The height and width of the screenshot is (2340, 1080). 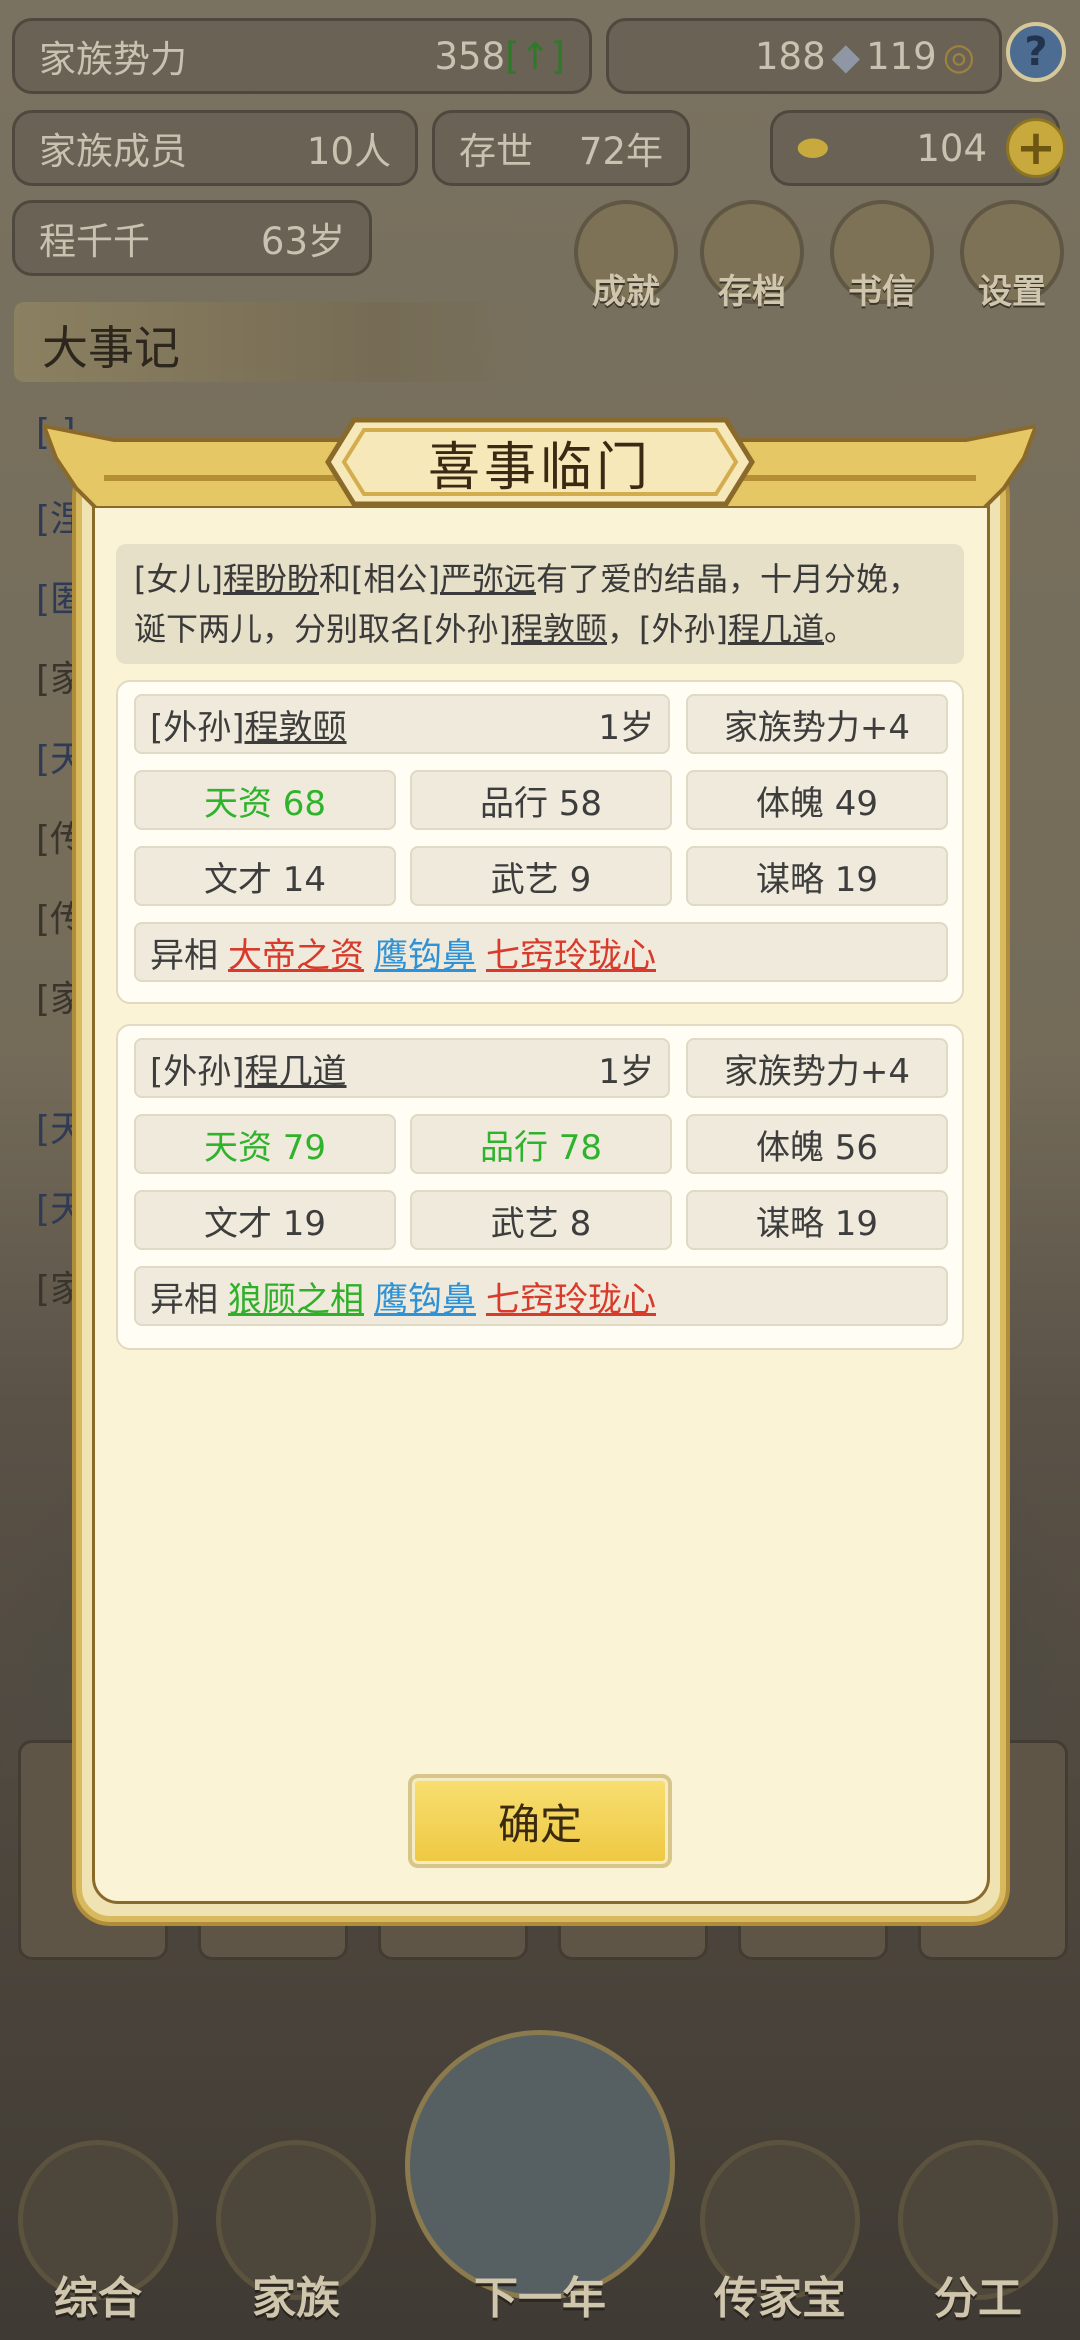 What do you see at coordinates (496, 151) in the screenshot?
I see `existence-label: 存世` at bounding box center [496, 151].